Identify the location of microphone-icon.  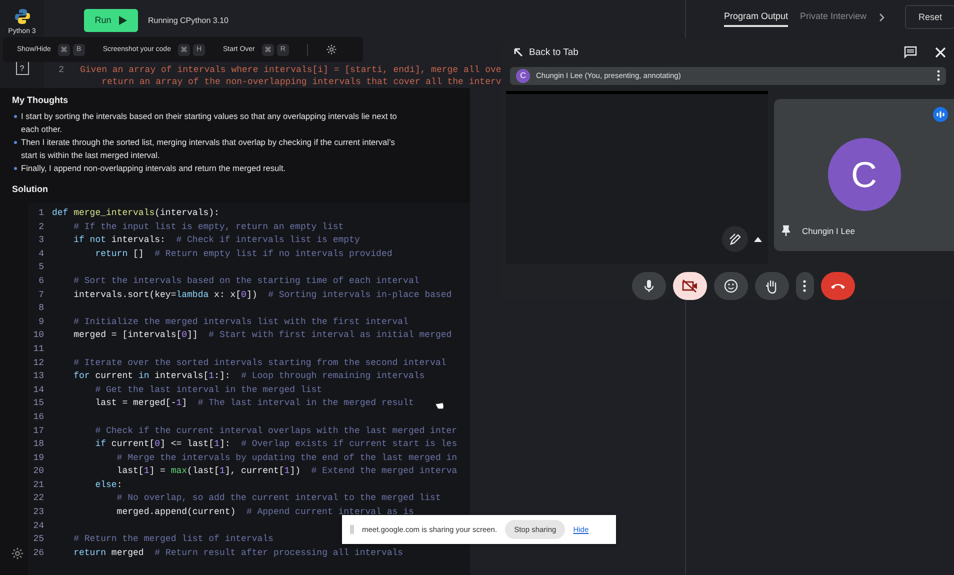
(648, 286).